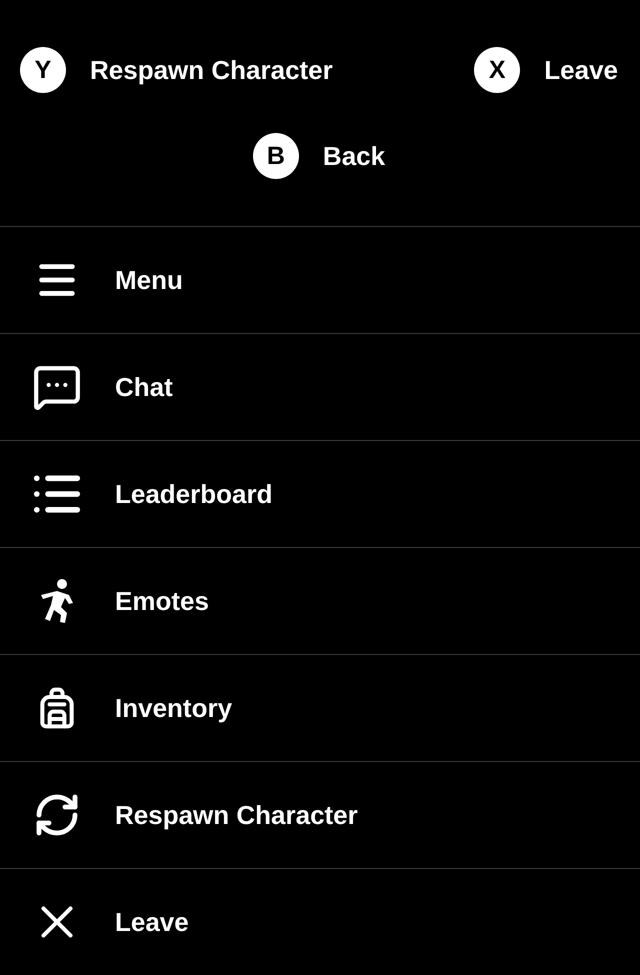 This screenshot has width=640, height=975. Describe the element at coordinates (320, 814) in the screenshot. I see `menu-item: Respawn Character` at that location.